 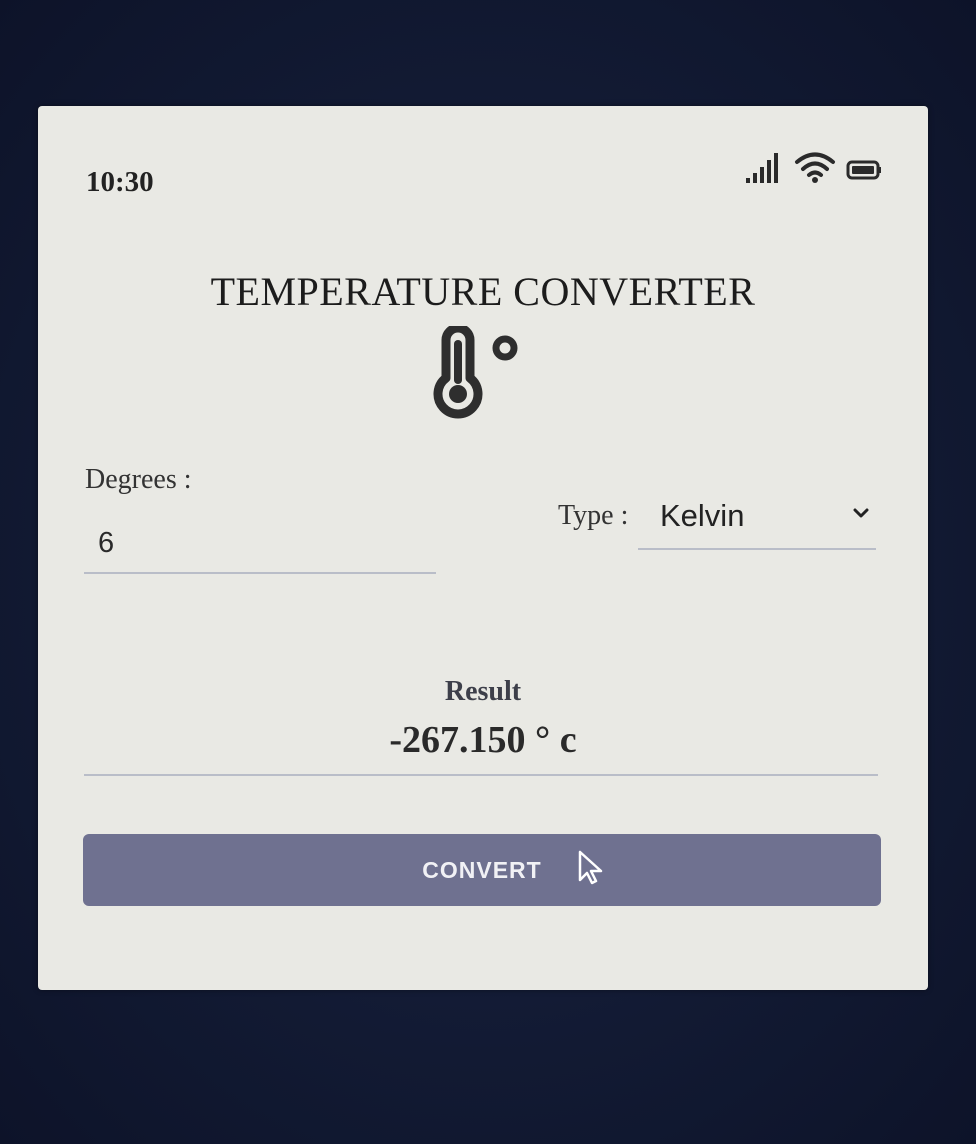 What do you see at coordinates (702, 515) in the screenshot?
I see `type-selected-value: Kelvin` at bounding box center [702, 515].